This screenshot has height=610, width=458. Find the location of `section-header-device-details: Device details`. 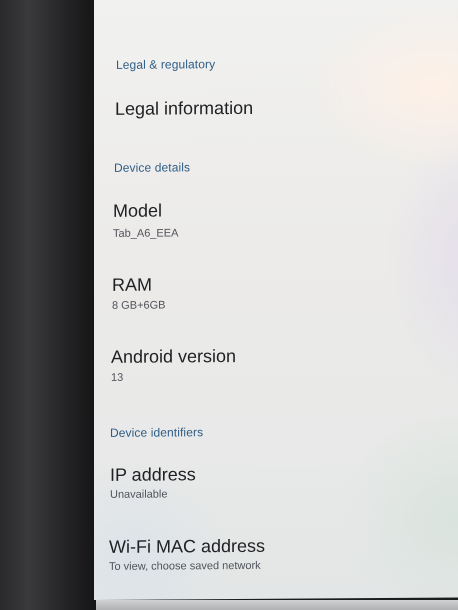

section-header-device-details: Device details is located at coordinates (152, 167).